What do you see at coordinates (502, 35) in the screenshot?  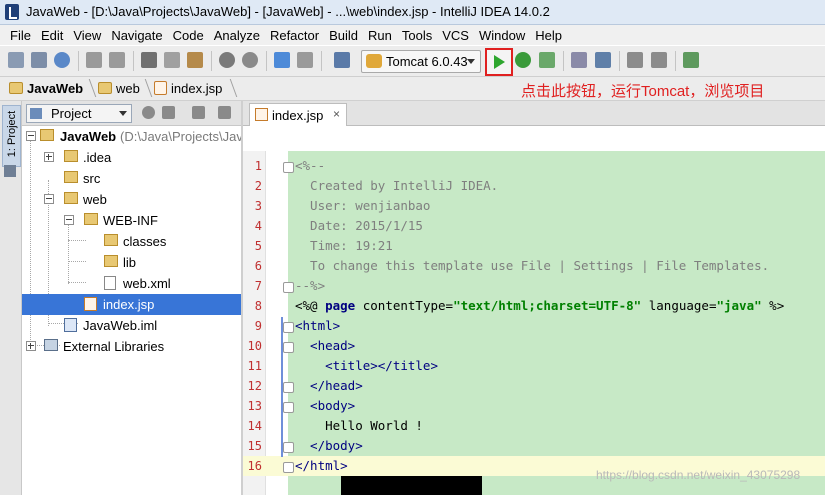 I see `menu-window: Window` at bounding box center [502, 35].